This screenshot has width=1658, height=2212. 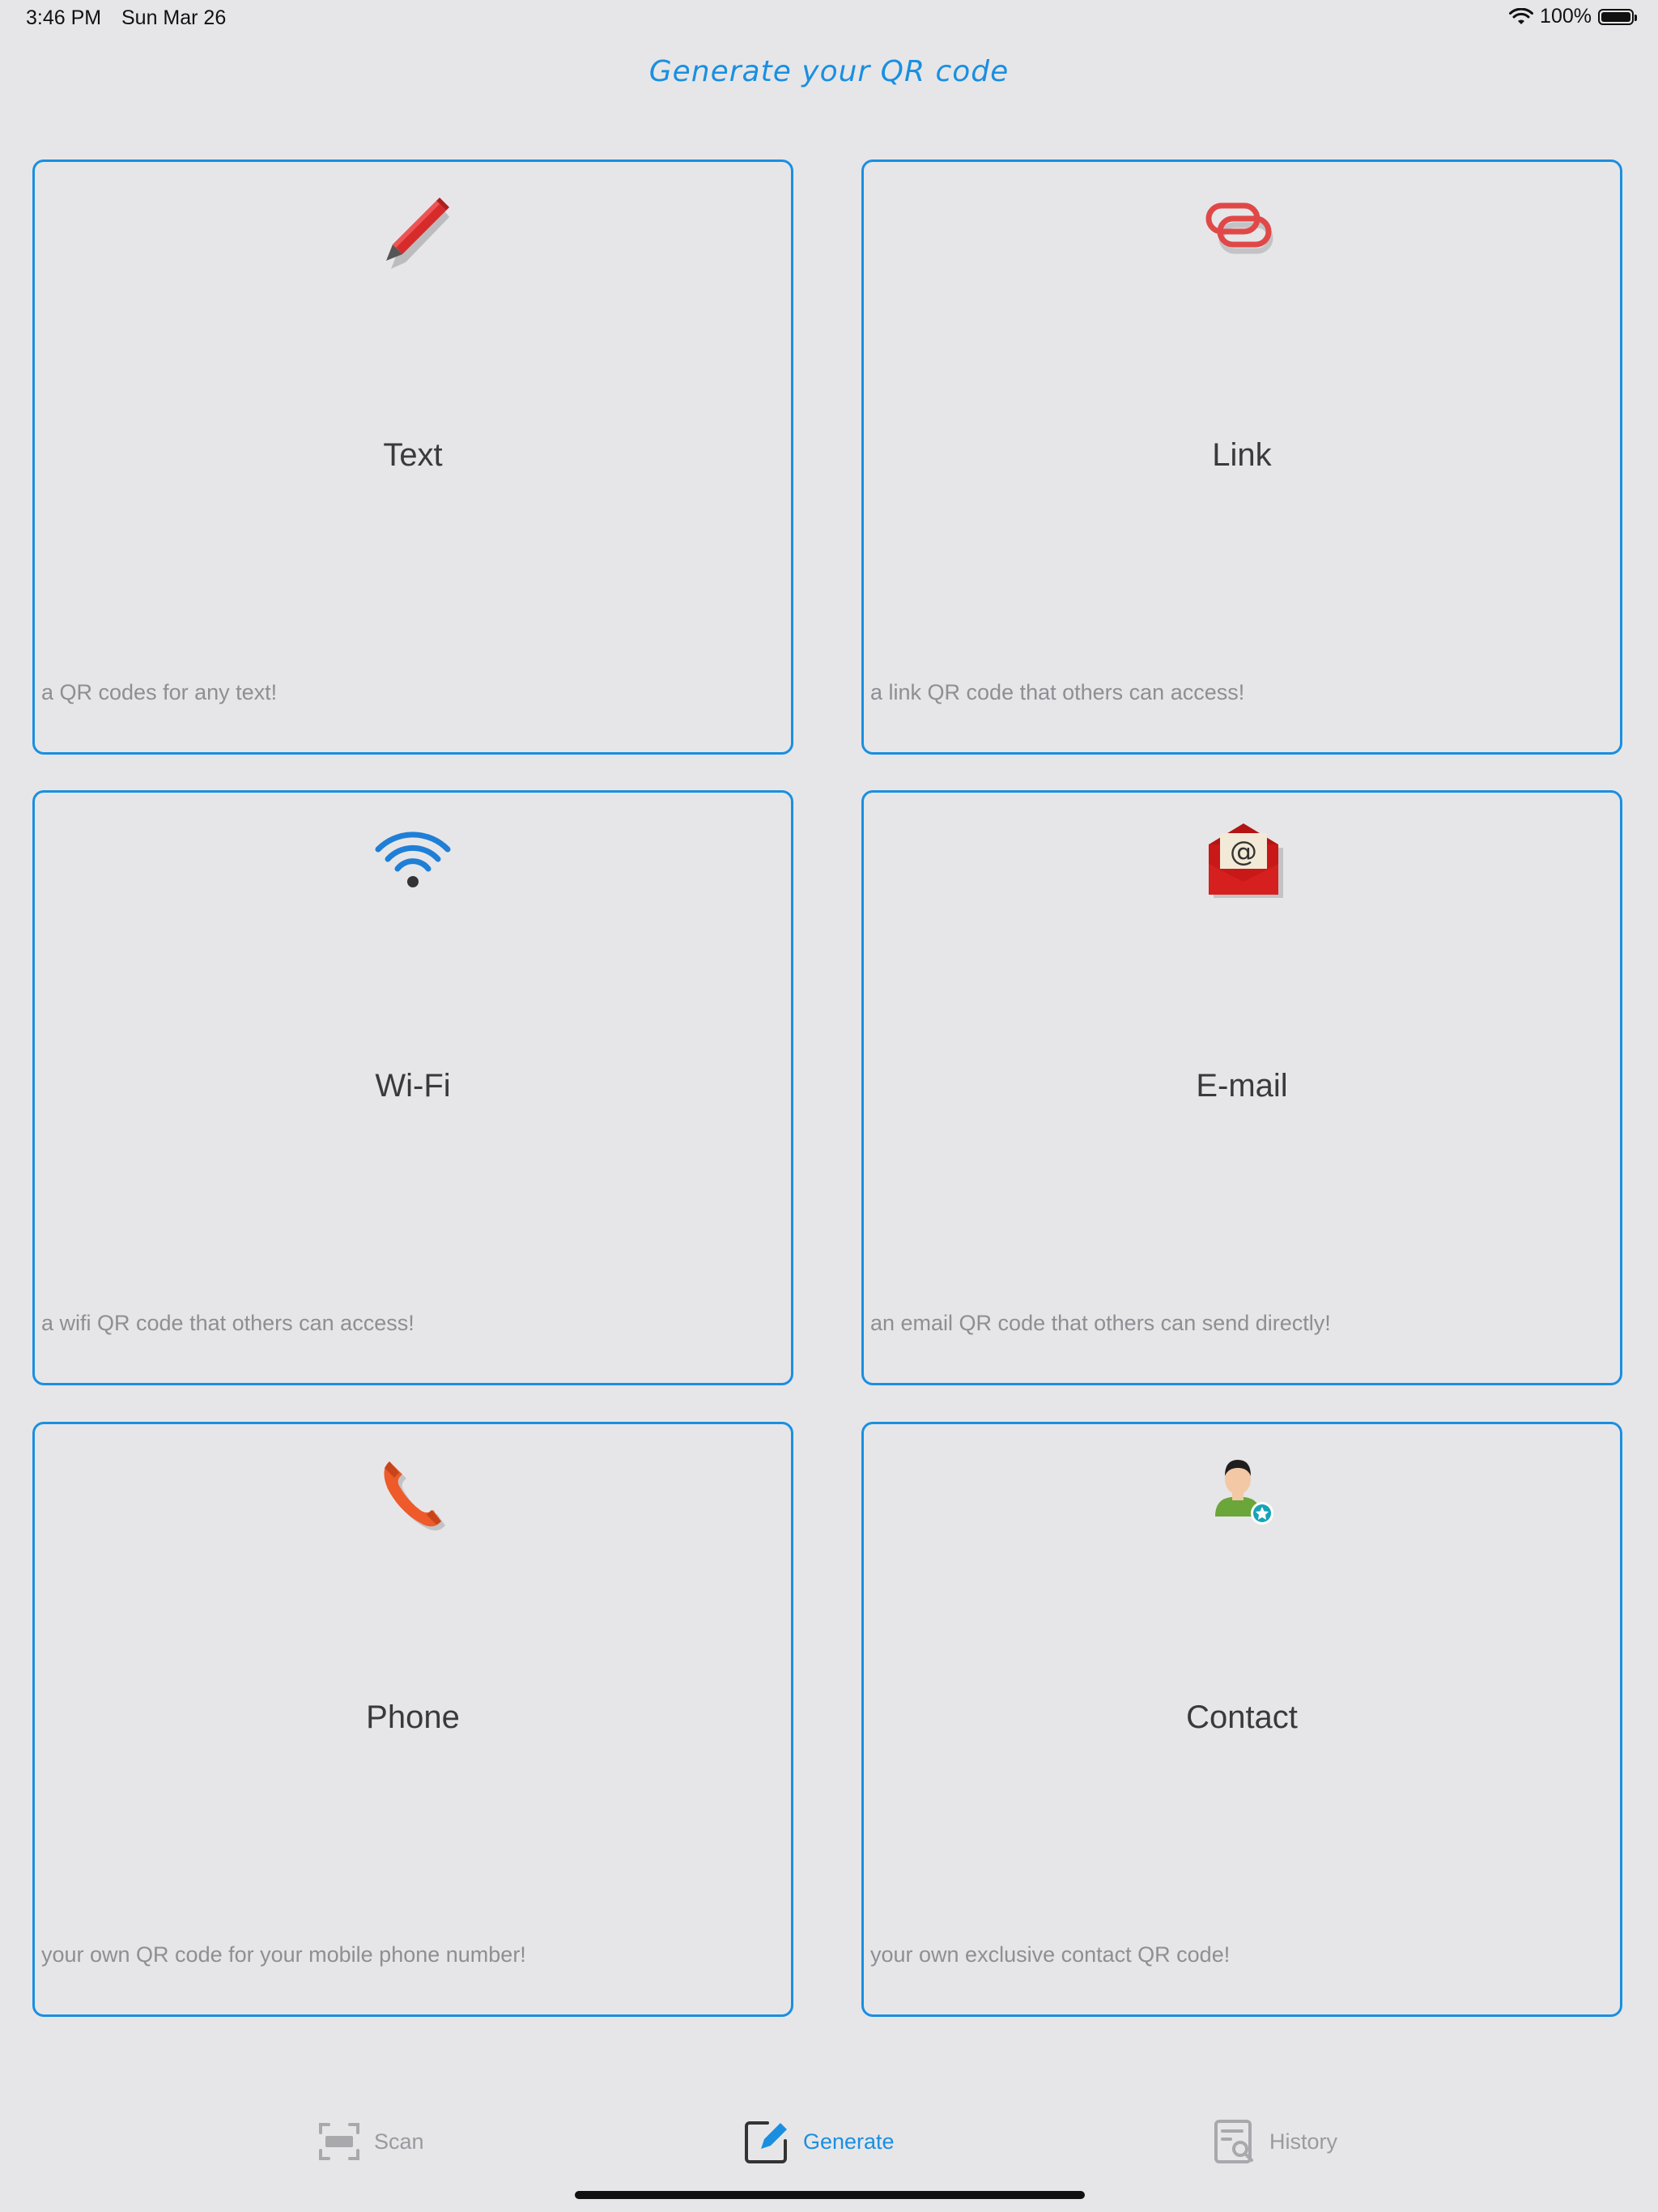 What do you see at coordinates (227, 1323) in the screenshot?
I see `card-description: a wifi QR code that others can access!` at bounding box center [227, 1323].